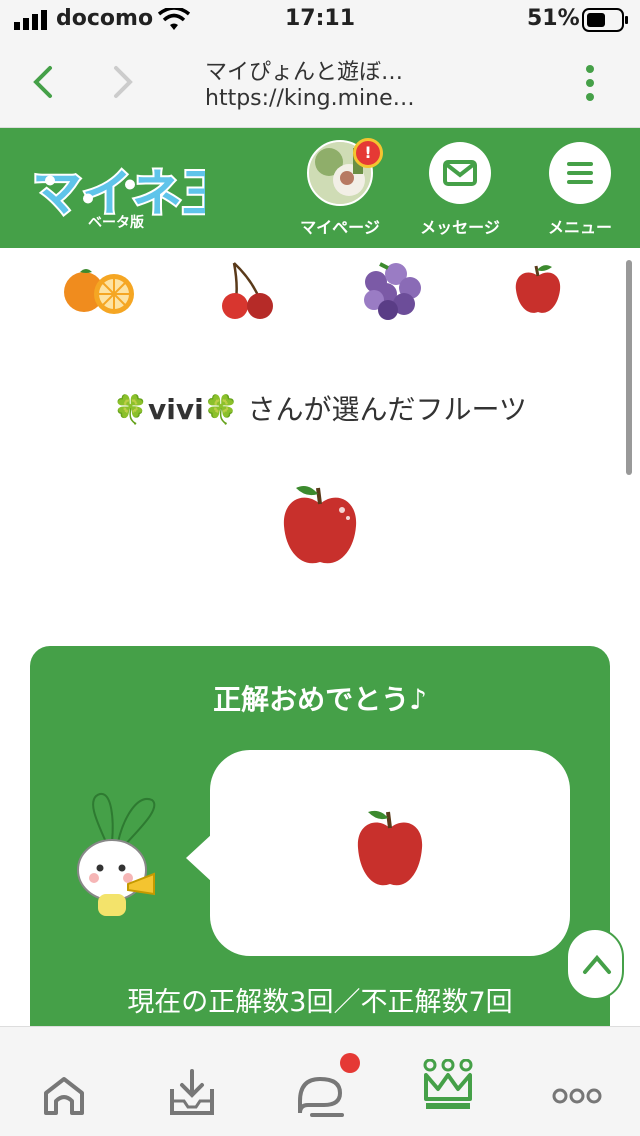 Image resolution: width=640 pixels, height=1136 pixels. I want to click on orange-icon, so click(100, 290).